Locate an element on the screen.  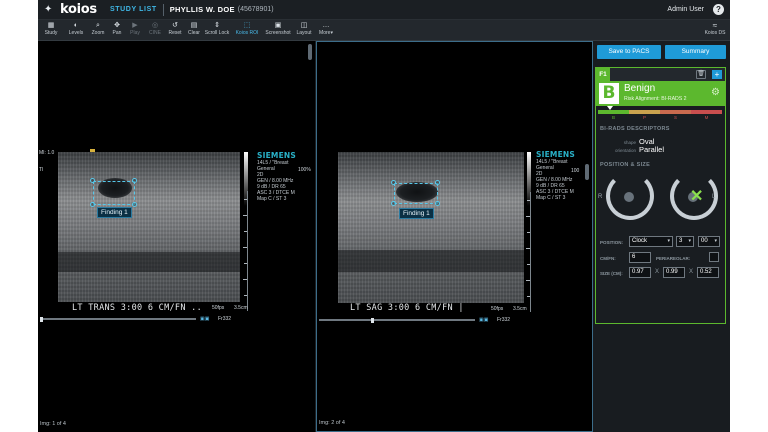
periareolar-checkbox is located at coordinates (714, 257).